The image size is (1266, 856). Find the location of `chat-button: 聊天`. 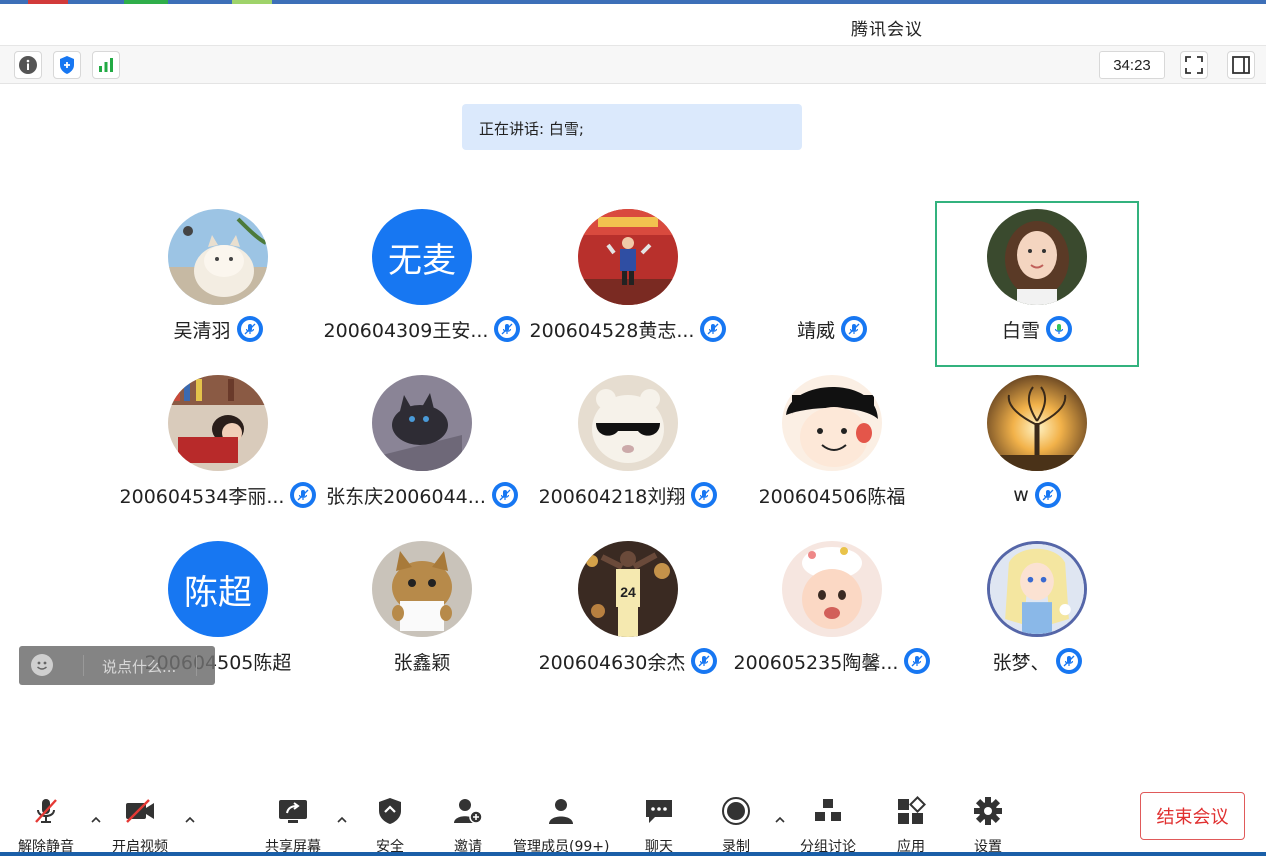

chat-button: 聊天 is located at coordinates (659, 826).